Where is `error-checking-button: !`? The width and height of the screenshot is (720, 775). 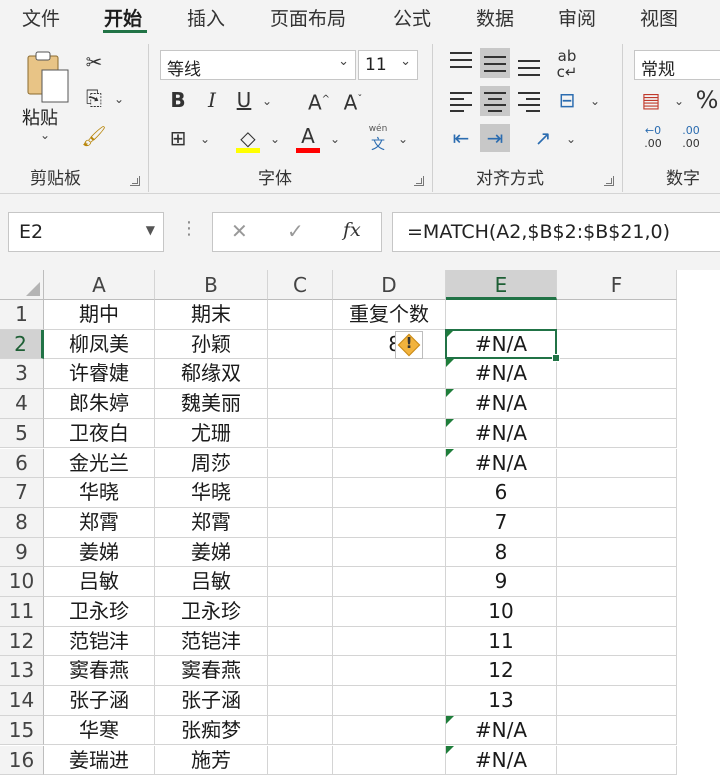
error-checking-button: ! is located at coordinates (409, 345).